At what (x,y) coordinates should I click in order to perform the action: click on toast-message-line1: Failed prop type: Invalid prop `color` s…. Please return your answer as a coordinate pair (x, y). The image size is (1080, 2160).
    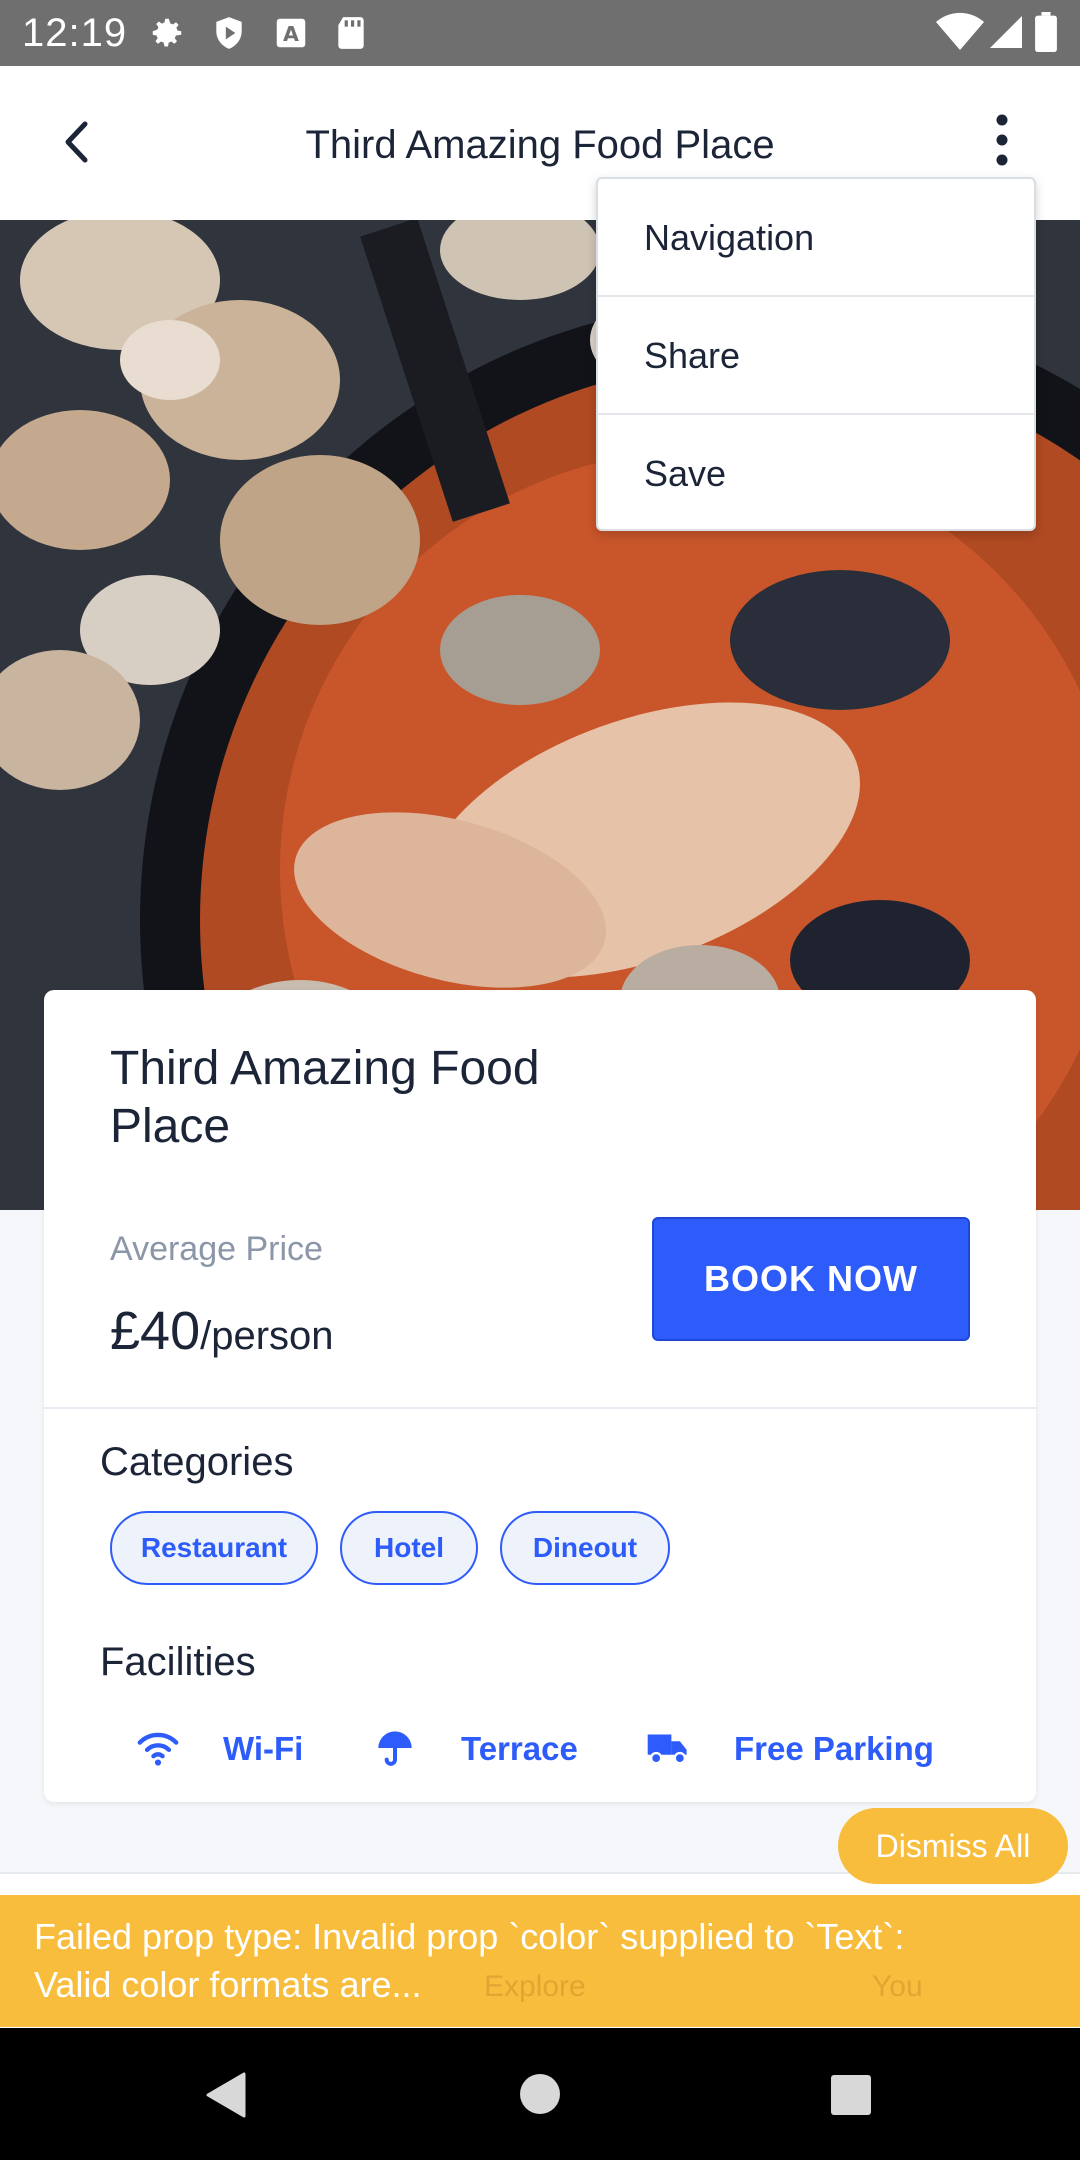
    Looking at the image, I should click on (469, 1936).